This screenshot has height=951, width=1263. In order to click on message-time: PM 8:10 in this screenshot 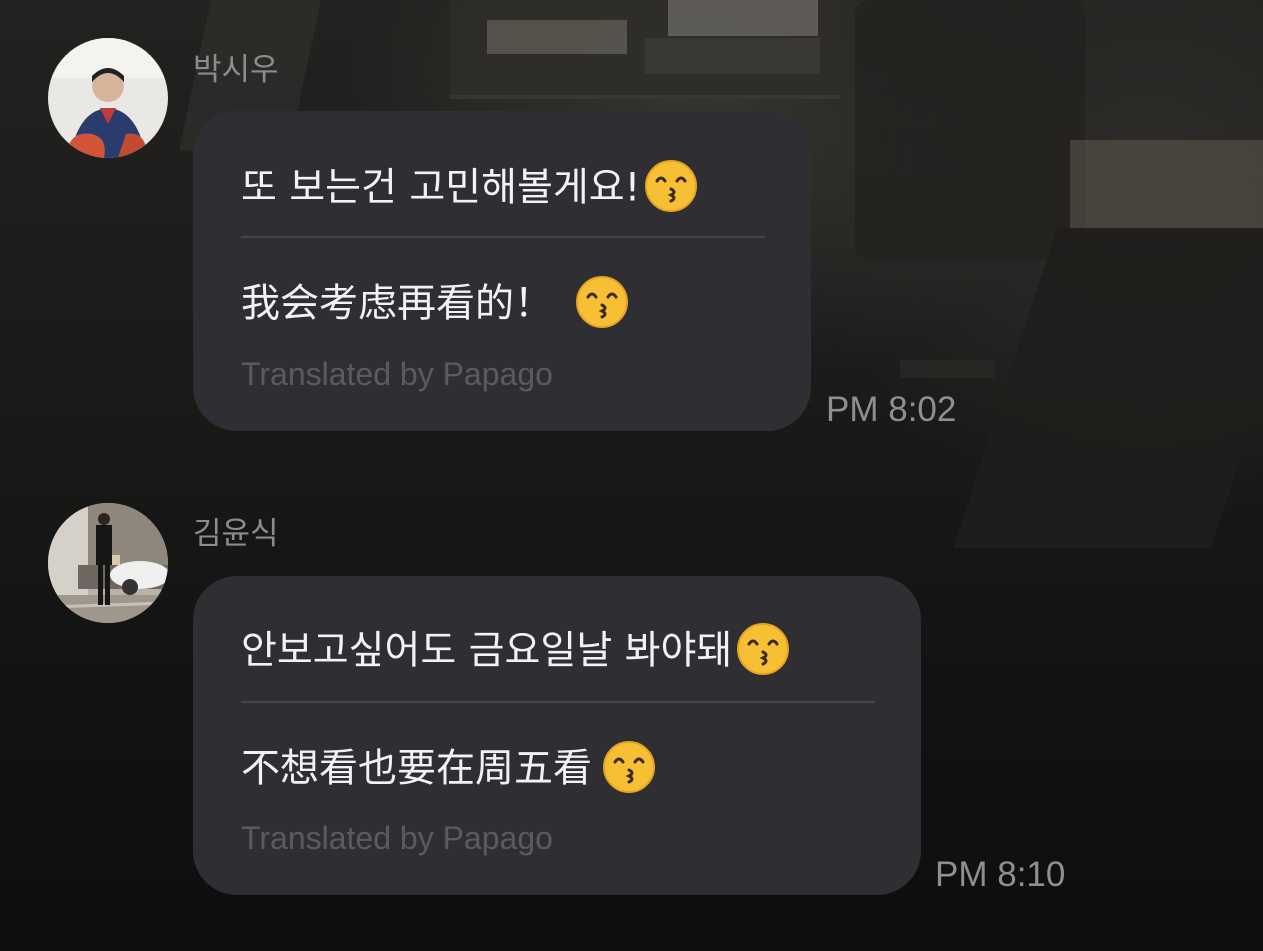, I will do `click(1000, 874)`.